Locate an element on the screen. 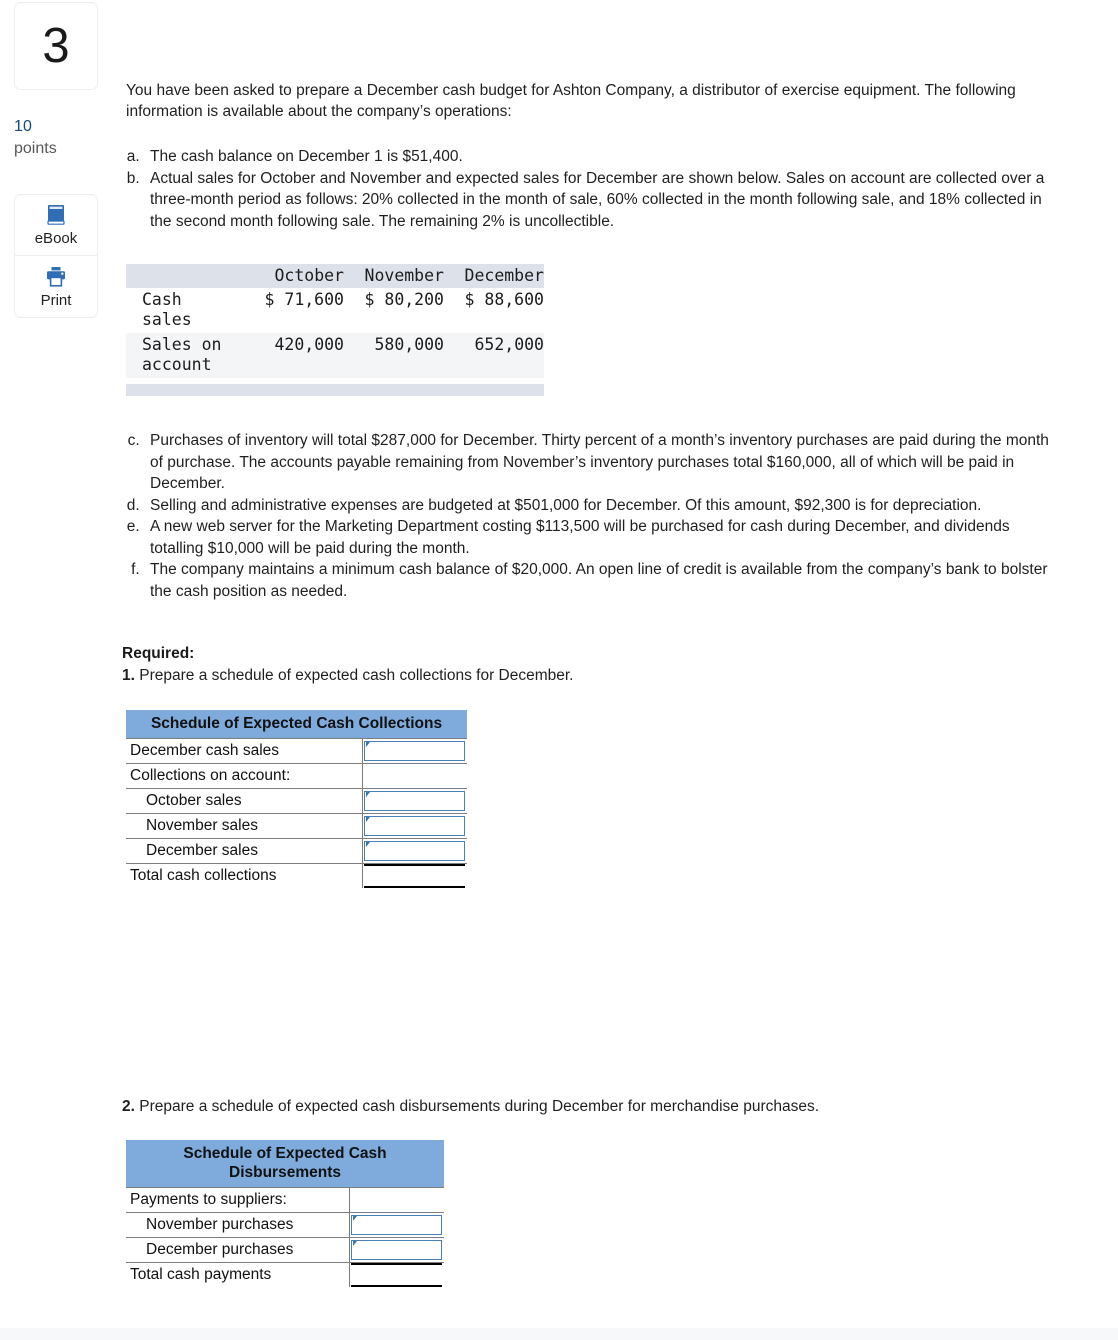 This screenshot has width=1118, height=1340. table-row: October sales is located at coordinates (296, 801).